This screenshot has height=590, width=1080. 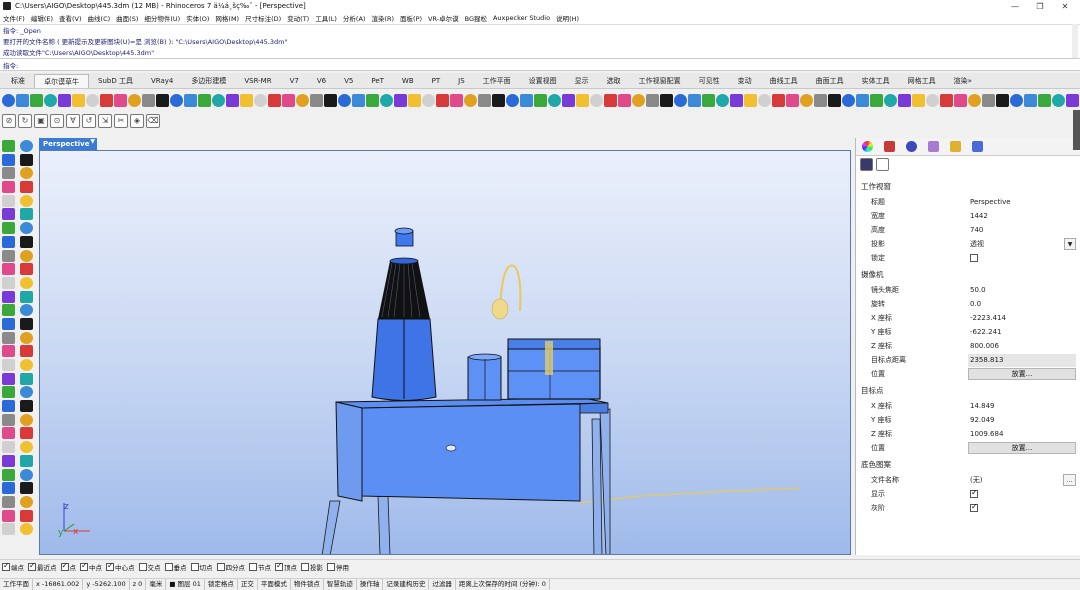 What do you see at coordinates (156, 584) in the screenshot?
I see `status-units: 毫米` at bounding box center [156, 584].